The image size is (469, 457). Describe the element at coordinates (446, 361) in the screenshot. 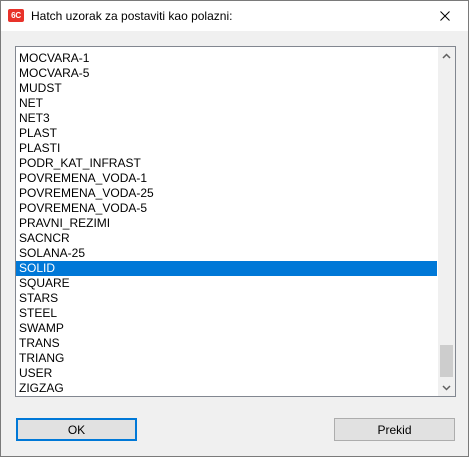

I see `scroll-thumb` at that location.